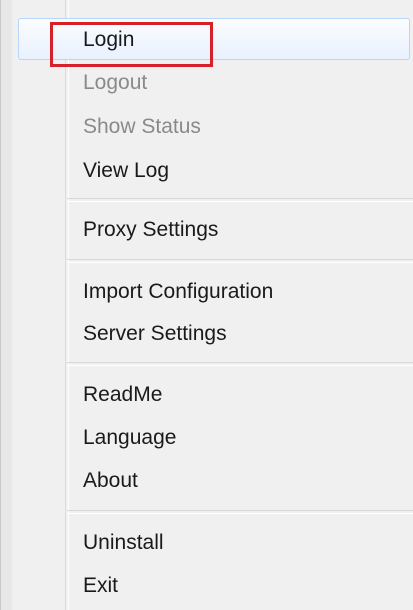 The image size is (413, 610). I want to click on menu-item-language: Language, so click(129, 438).